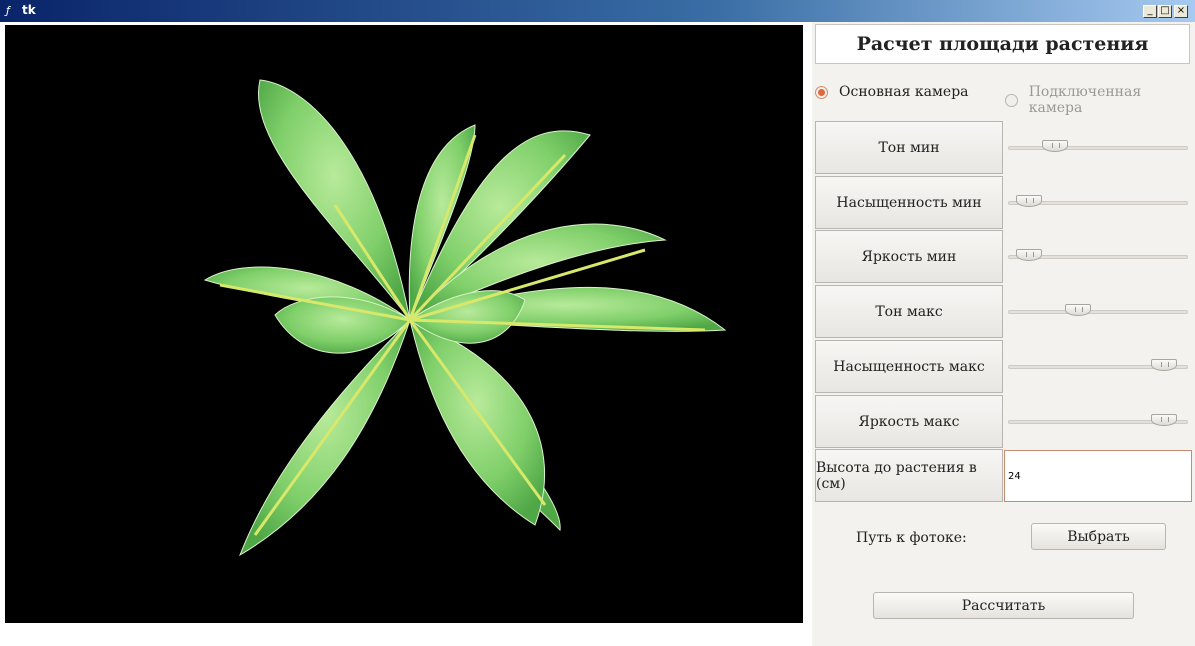 The height and width of the screenshot is (646, 1195). What do you see at coordinates (909, 421) in the screenshot?
I see `value-max-button: Яркость макс` at bounding box center [909, 421].